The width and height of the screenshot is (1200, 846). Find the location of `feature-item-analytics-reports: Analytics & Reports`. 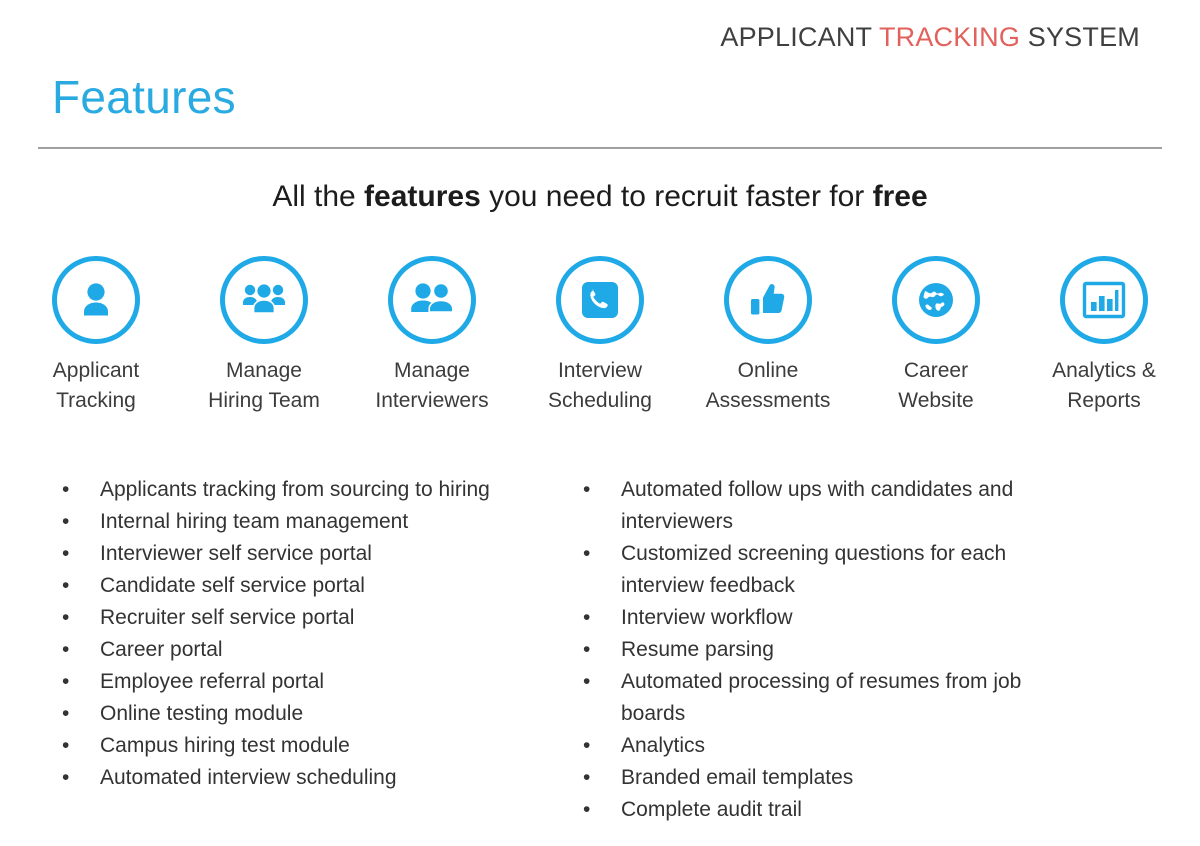

feature-item-analytics-reports: Analytics & Reports is located at coordinates (1104, 336).